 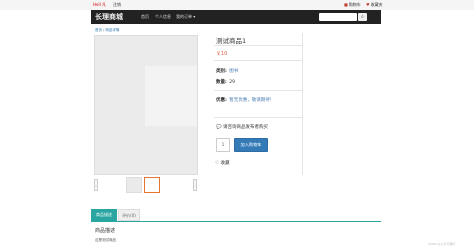 I want to click on add-to-cart-button: 加入购物车, so click(x=251, y=145).